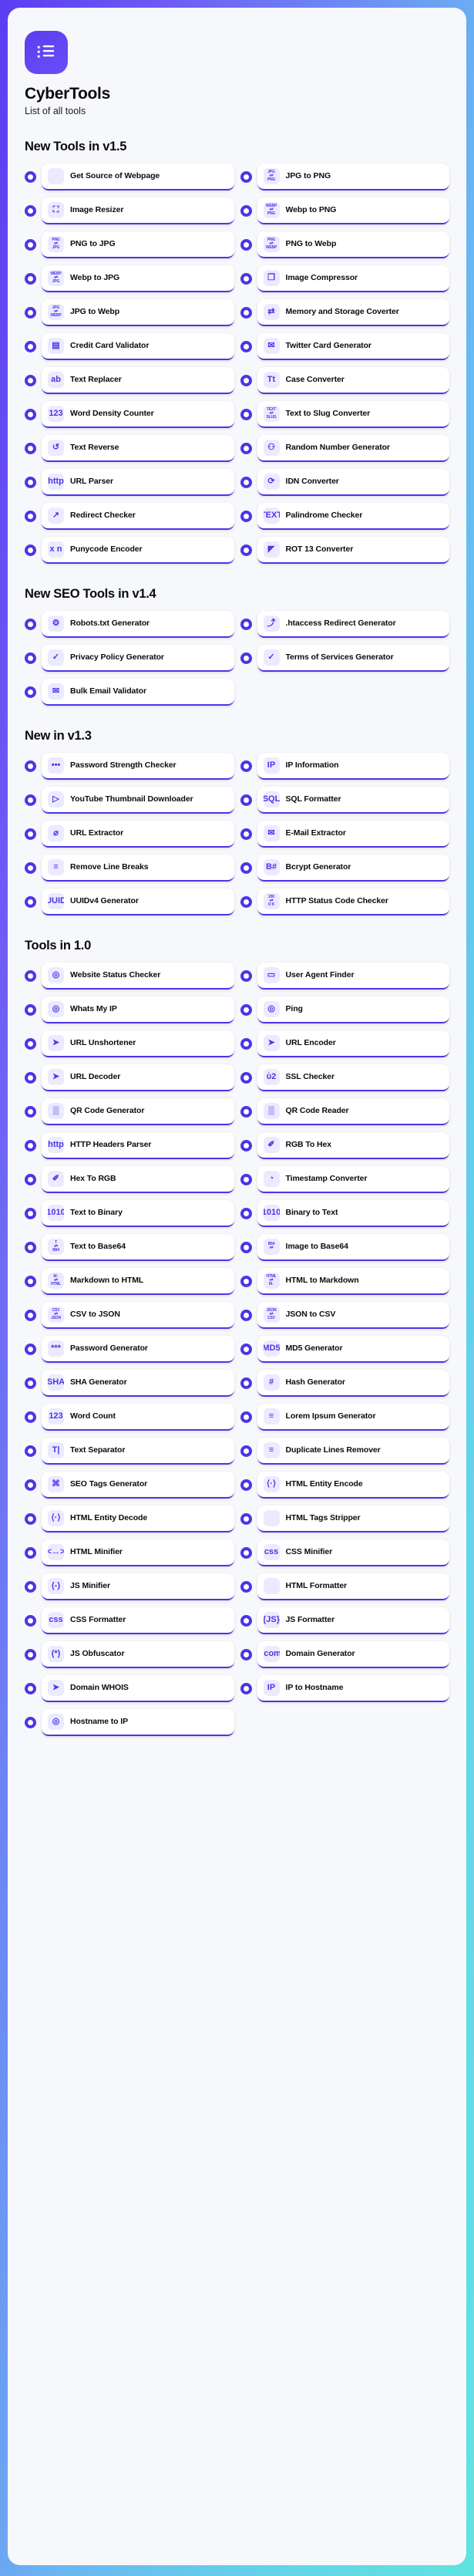 The image size is (474, 2576). Describe the element at coordinates (353, 800) in the screenshot. I see `tool-link-card: SQL SQL Formatter` at that location.